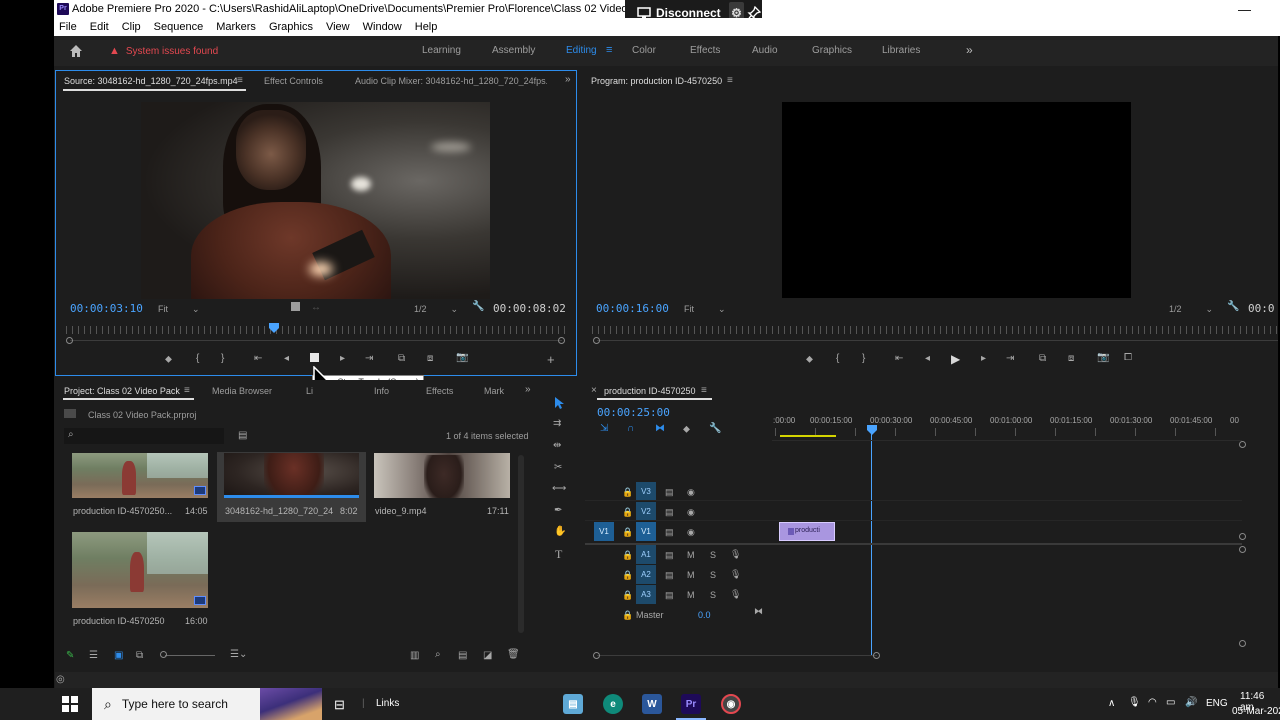 Image resolution: width=1280 pixels, height=720 pixels. What do you see at coordinates (342, 358) in the screenshot?
I see `step-forward-icon: ▸` at bounding box center [342, 358].